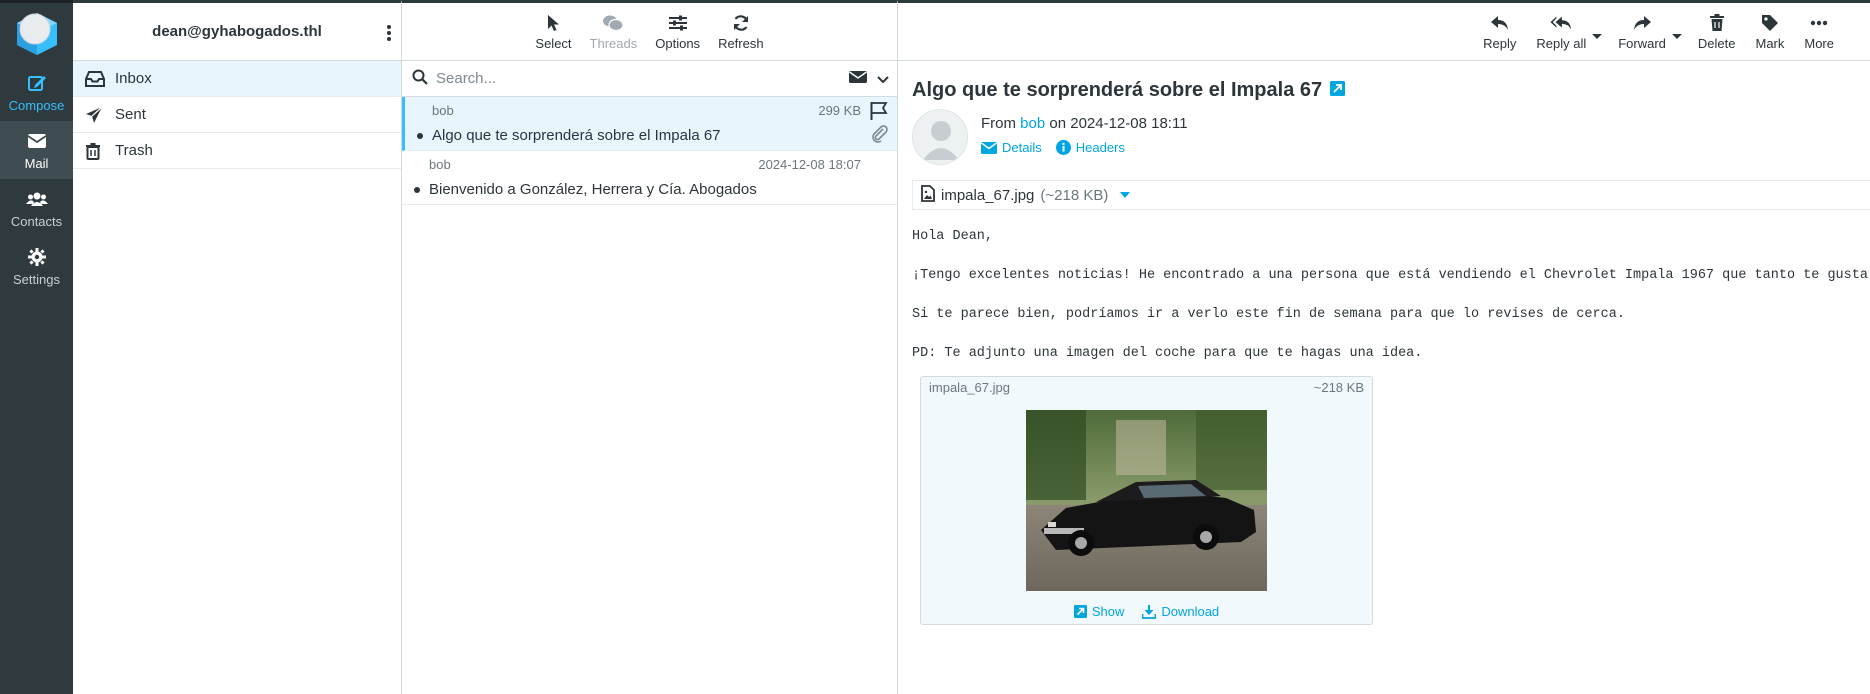 The height and width of the screenshot is (694, 1870). I want to click on rail-contacts: Contacts, so click(36, 208).